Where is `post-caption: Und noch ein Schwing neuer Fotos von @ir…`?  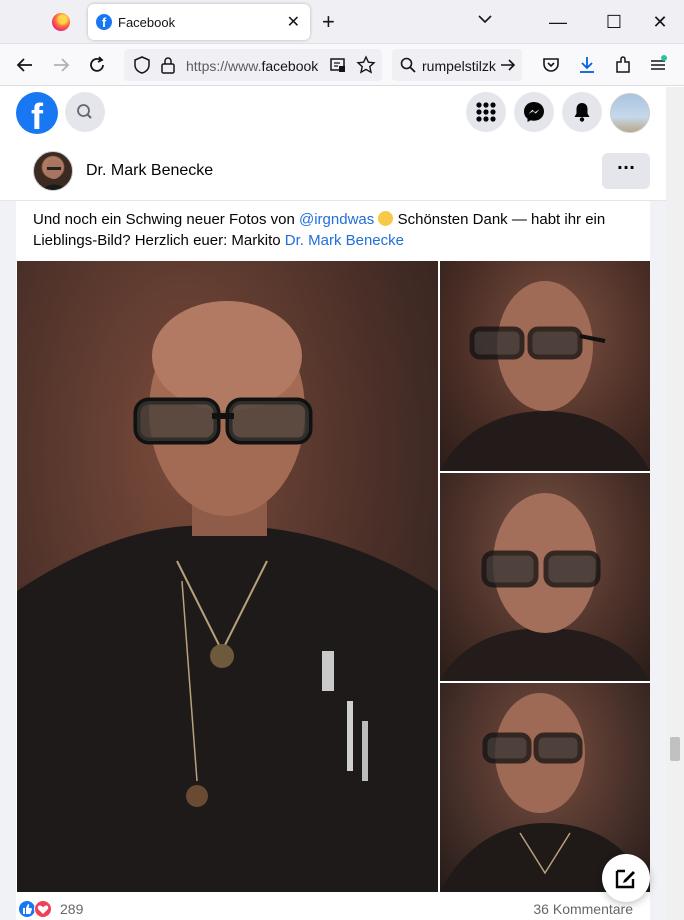
post-caption: Und noch ein Schwing neuer Fotos von @ir… is located at coordinates (333, 230).